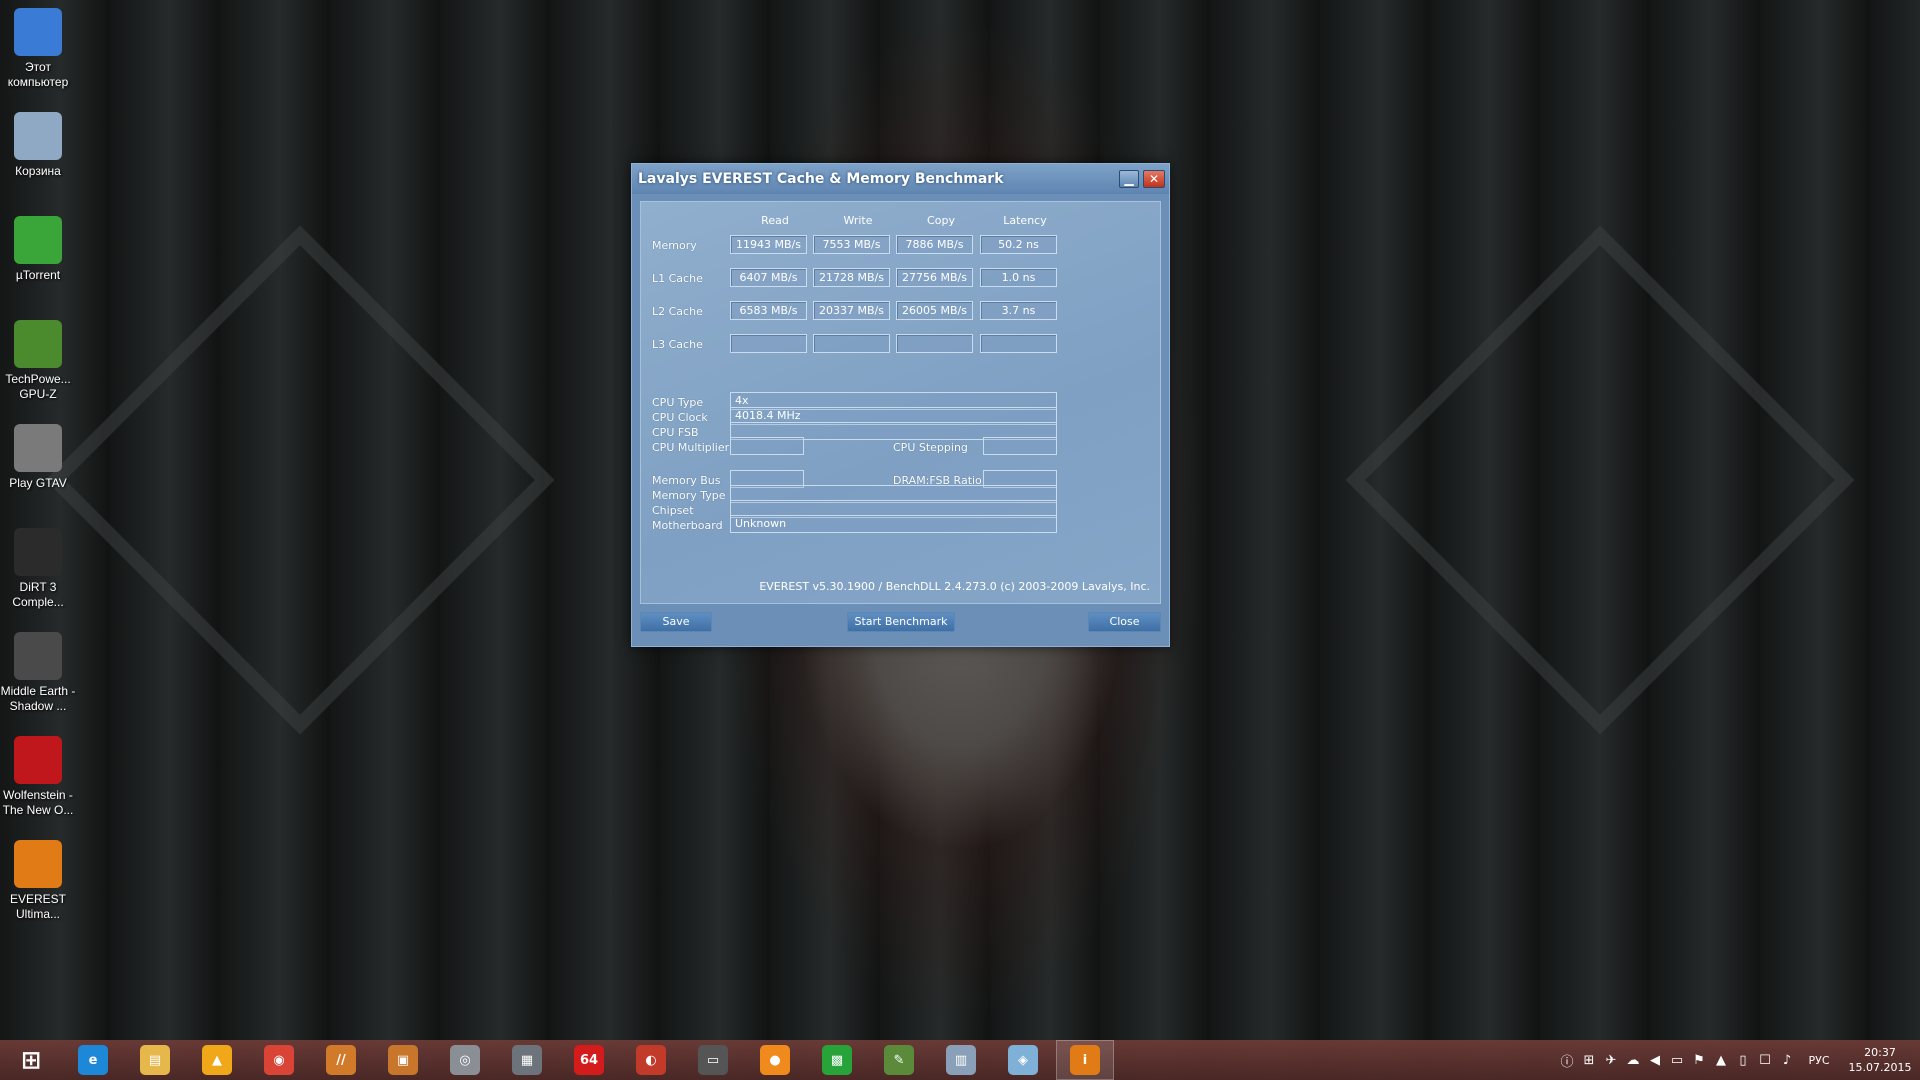  Describe the element at coordinates (38, 552) in the screenshot. I see `dirt3-icon` at that location.